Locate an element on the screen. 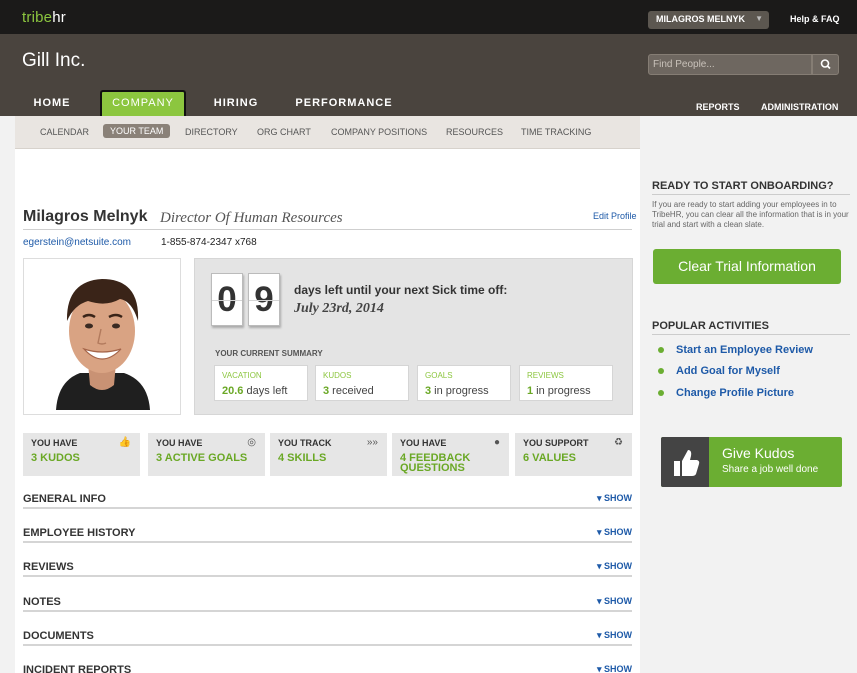 This screenshot has width=857, height=673. summary-card-title: VACATION is located at coordinates (242, 375).